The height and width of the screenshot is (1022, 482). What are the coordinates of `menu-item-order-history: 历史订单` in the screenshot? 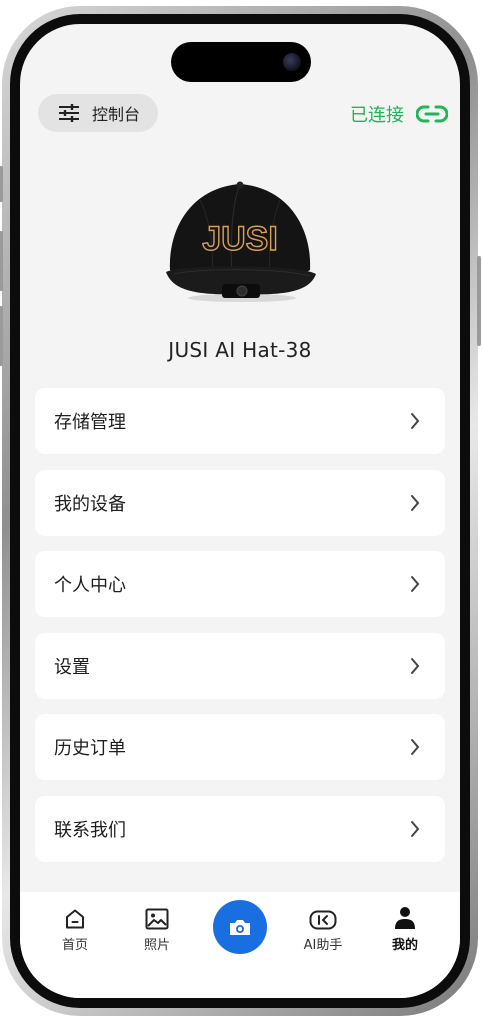 It's located at (240, 747).